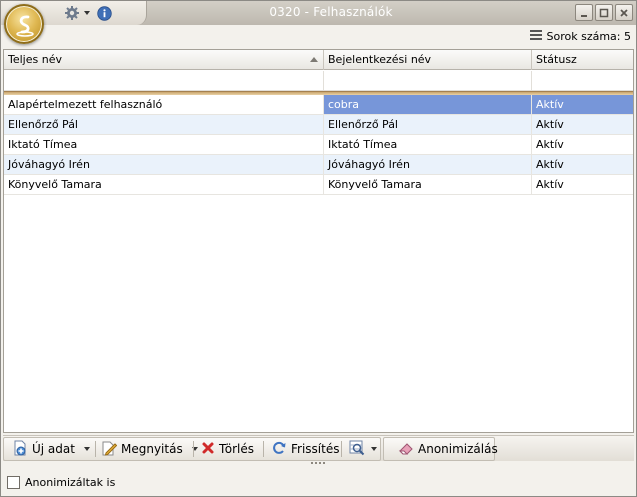 The height and width of the screenshot is (497, 637). I want to click on splitter-grip, so click(319, 464).